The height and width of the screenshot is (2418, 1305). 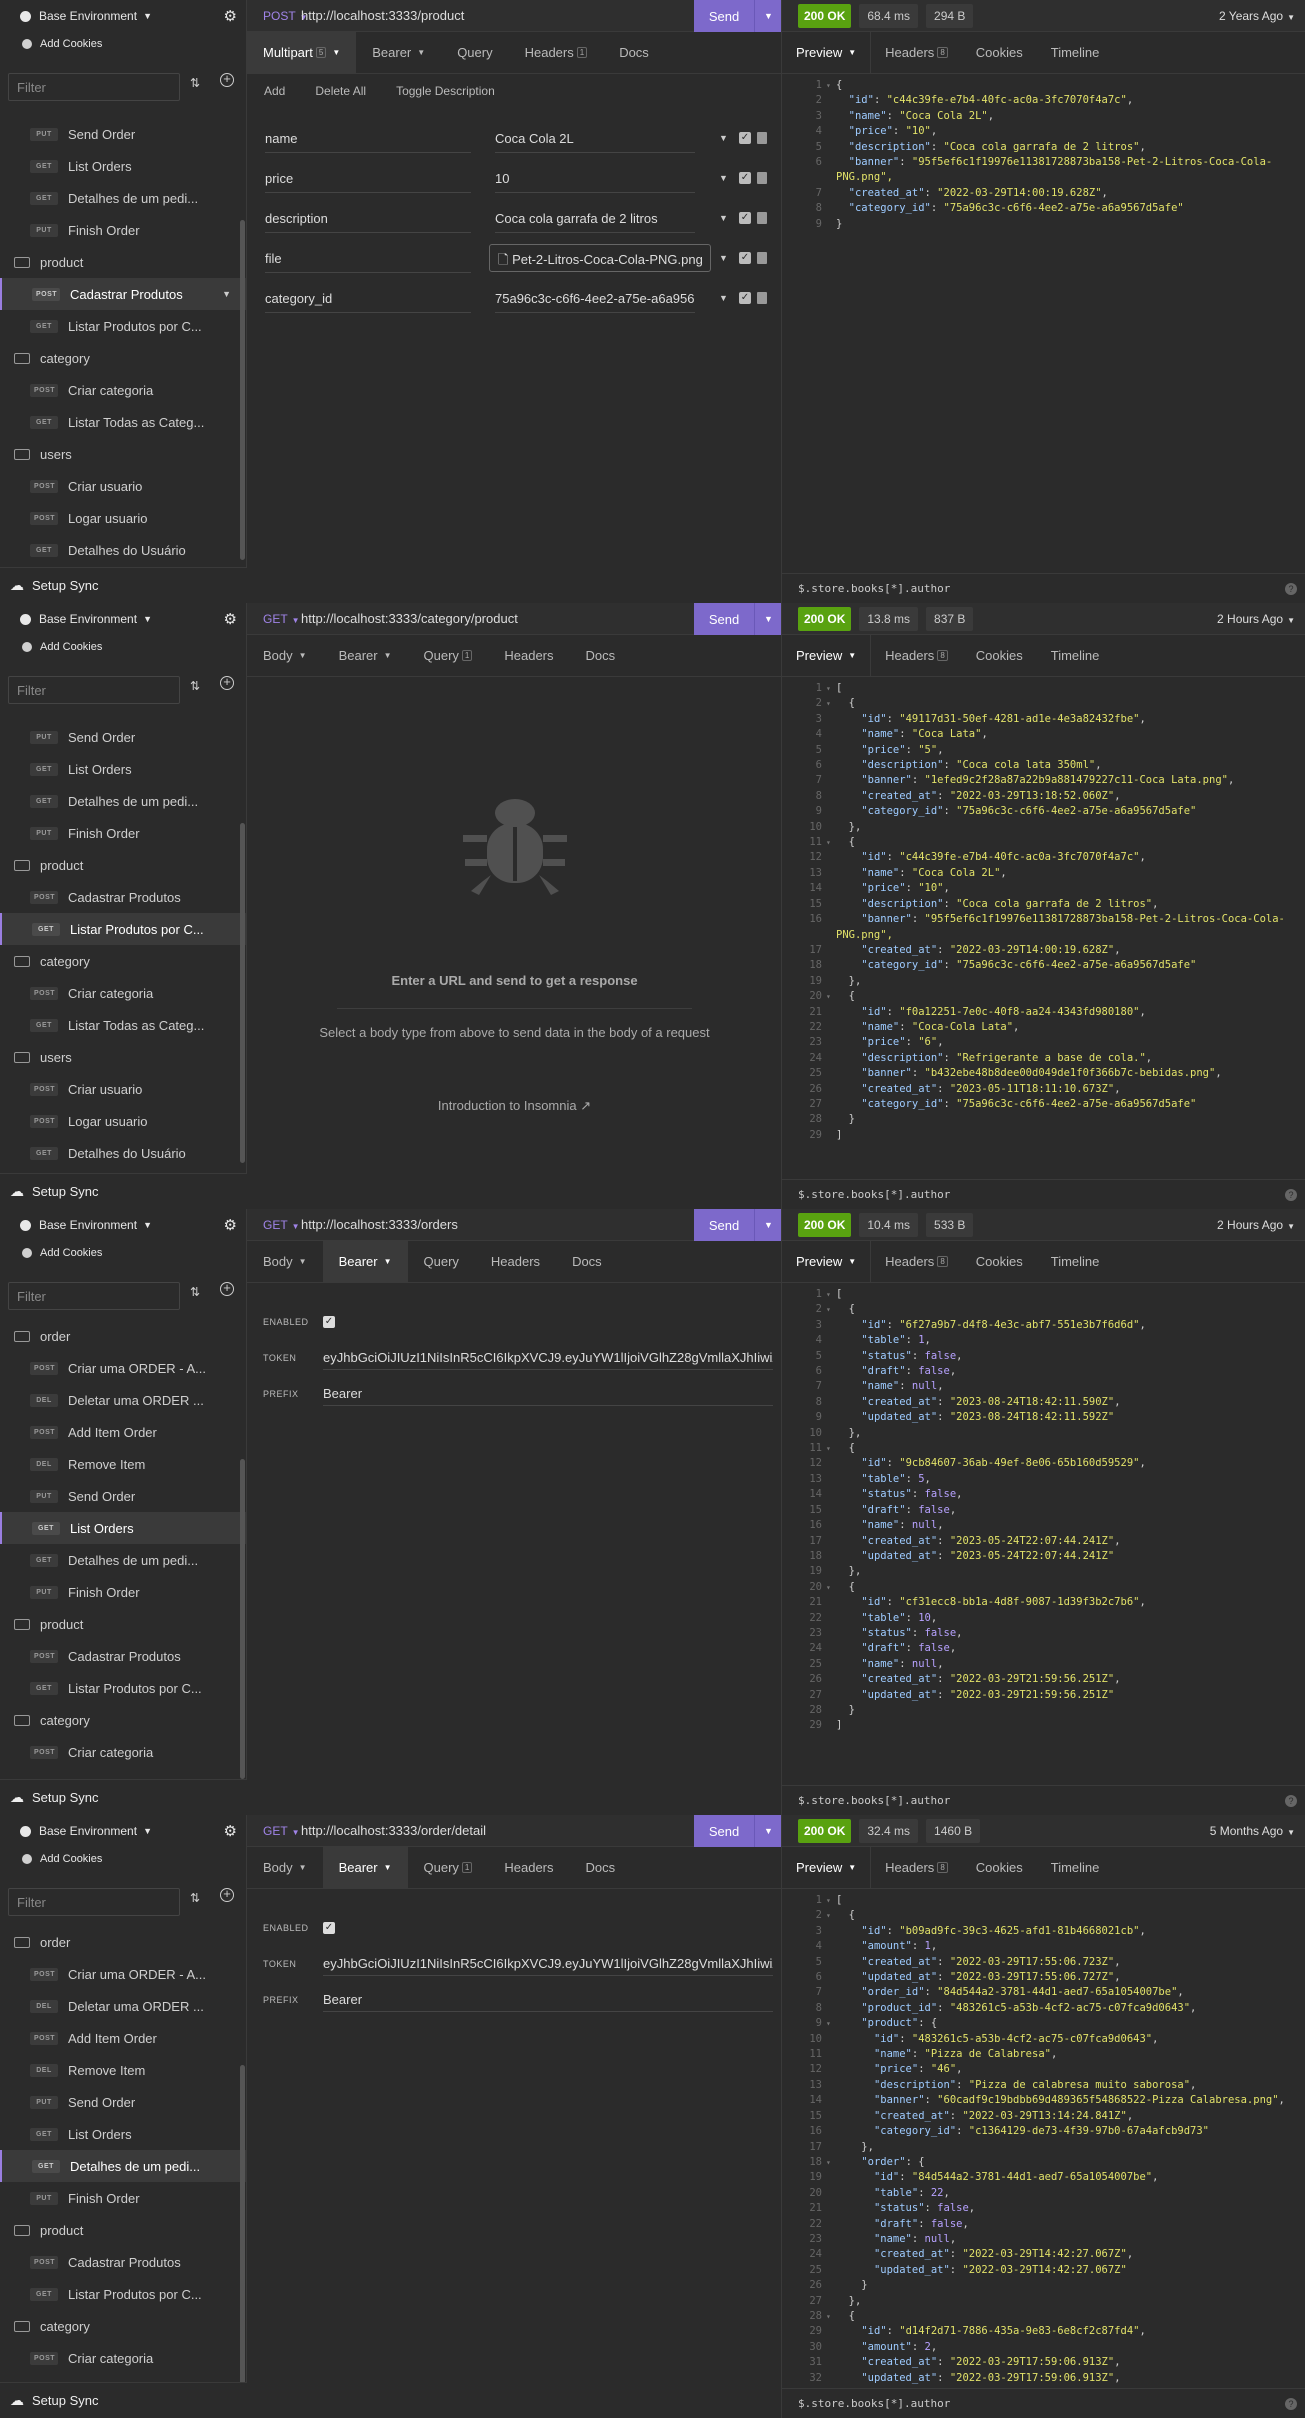 What do you see at coordinates (123, 1121) in the screenshot?
I see `sidebar-item-logar-usuario: POST Logar usuario` at bounding box center [123, 1121].